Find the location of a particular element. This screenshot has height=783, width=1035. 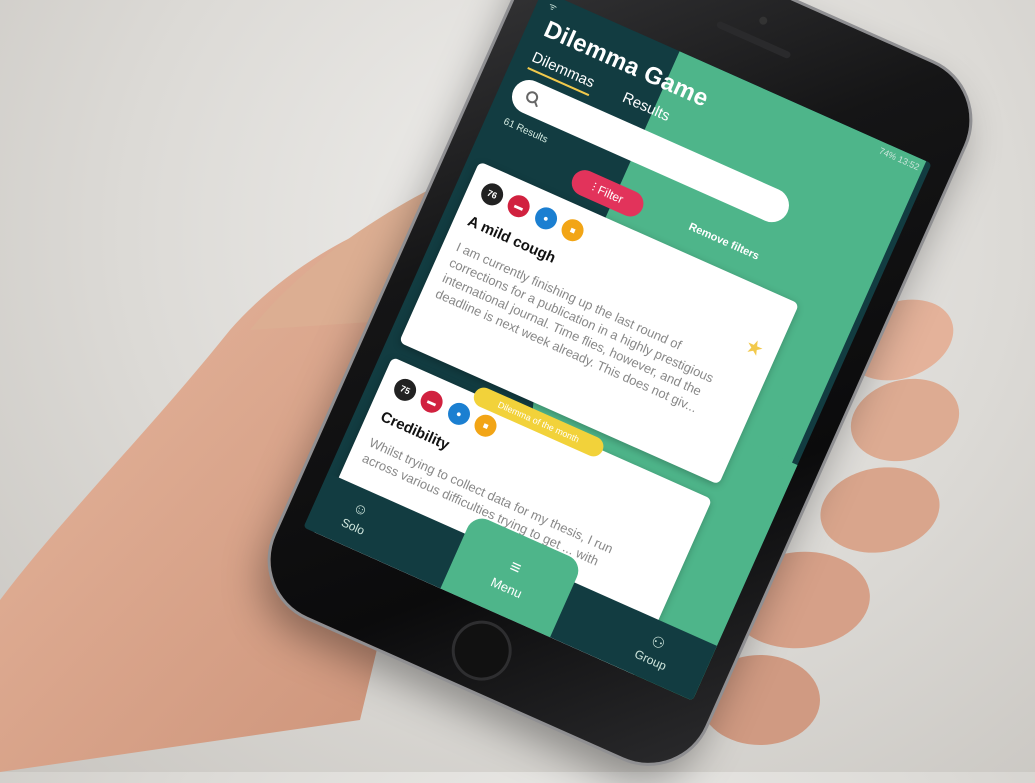

filter-label: Filter is located at coordinates (610, 194).